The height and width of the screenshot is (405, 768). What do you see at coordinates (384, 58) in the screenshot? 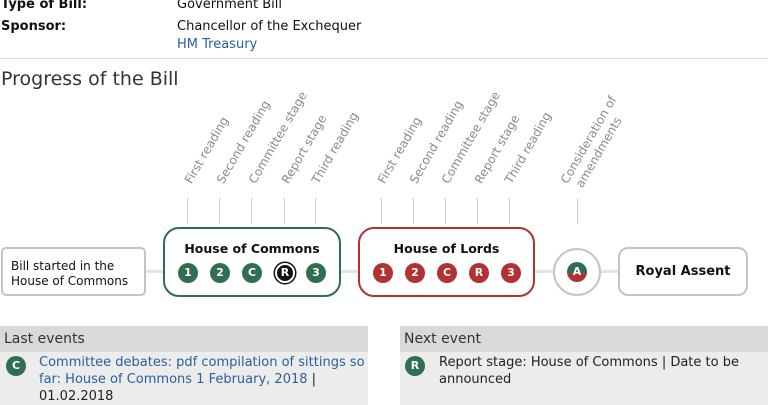
I see `details-divider` at bounding box center [384, 58].